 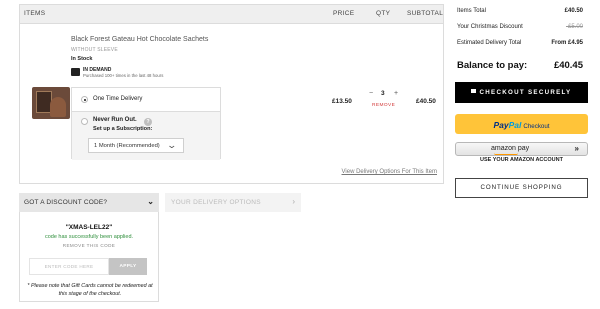 What do you see at coordinates (115, 120) in the screenshot?
I see `never-run-out-label: Never Run Out.` at bounding box center [115, 120].